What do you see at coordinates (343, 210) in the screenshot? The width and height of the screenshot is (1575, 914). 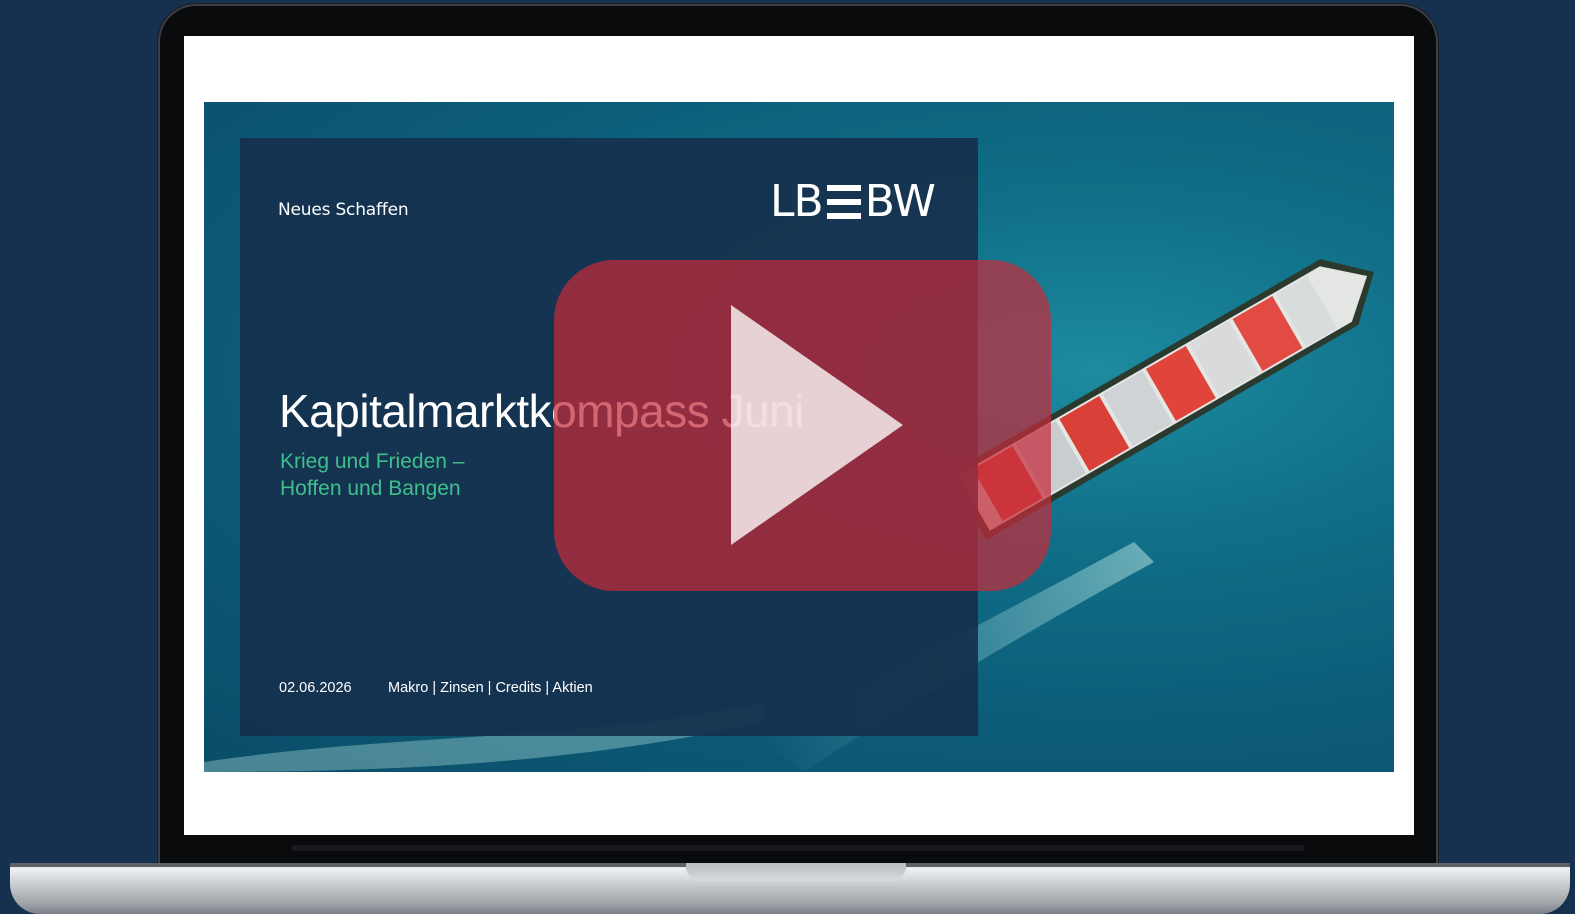 I see `slide-tagline: Neues Schaffen` at bounding box center [343, 210].